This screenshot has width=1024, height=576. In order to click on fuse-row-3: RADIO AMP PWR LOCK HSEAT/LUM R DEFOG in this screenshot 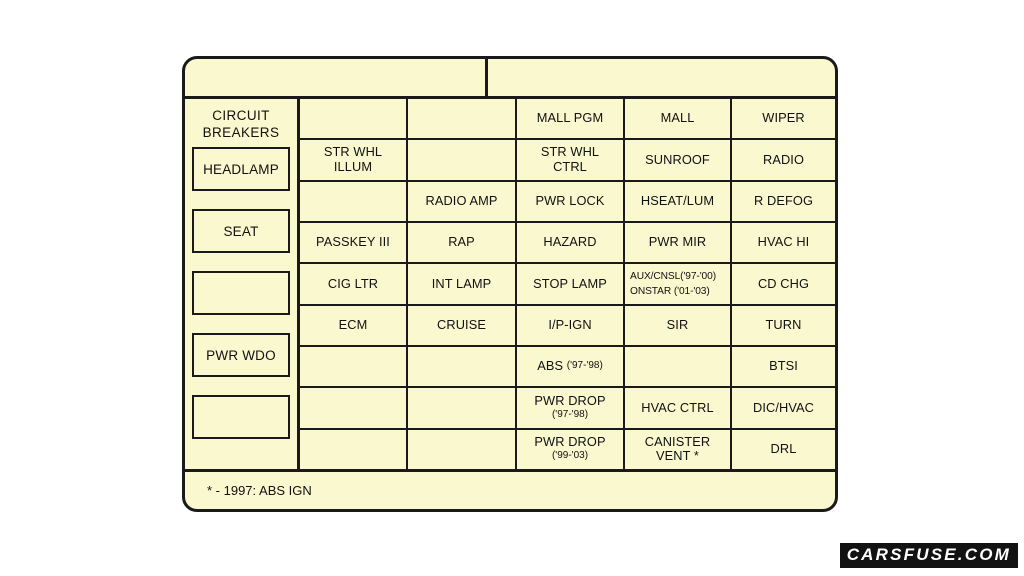, I will do `click(567, 202)`.